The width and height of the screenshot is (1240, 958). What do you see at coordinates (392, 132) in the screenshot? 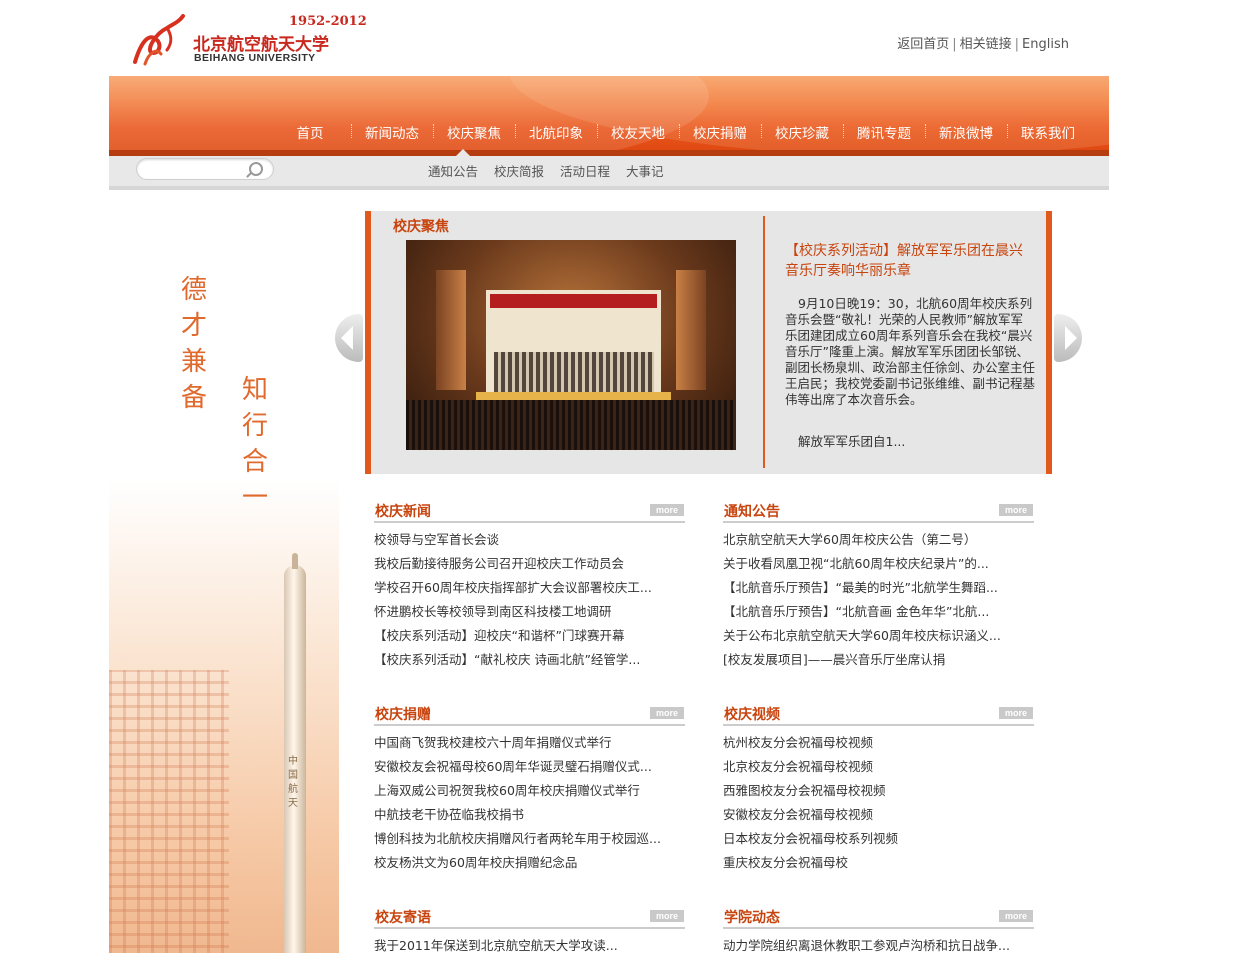
I see `nav-item-news: 新闻动态` at bounding box center [392, 132].